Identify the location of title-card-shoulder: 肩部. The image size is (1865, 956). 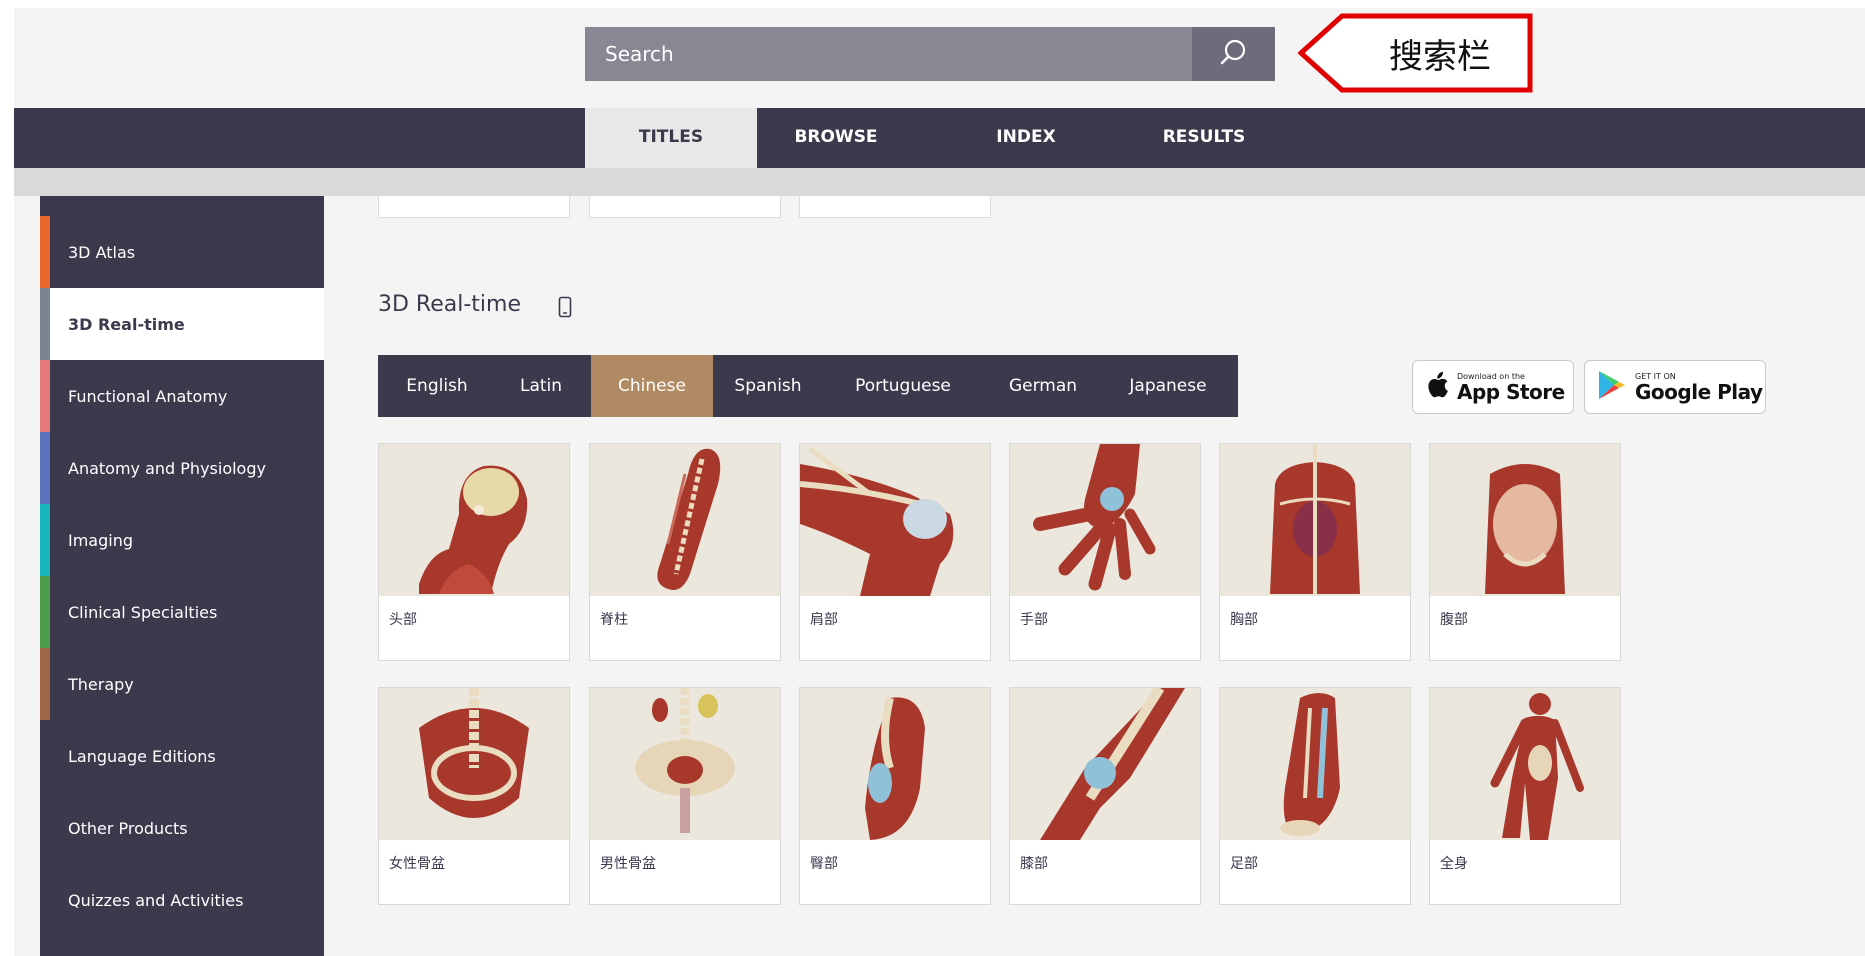
(895, 552).